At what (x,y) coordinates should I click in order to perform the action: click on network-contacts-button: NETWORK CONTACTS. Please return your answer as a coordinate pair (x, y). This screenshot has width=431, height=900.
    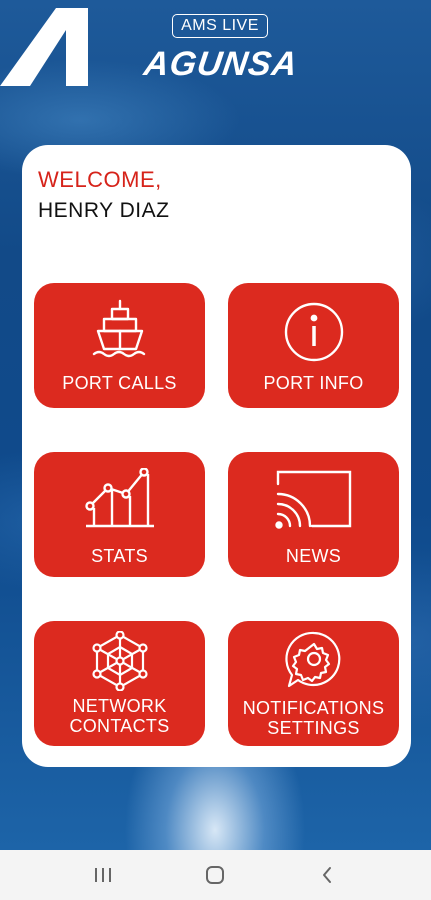
    Looking at the image, I should click on (119, 683).